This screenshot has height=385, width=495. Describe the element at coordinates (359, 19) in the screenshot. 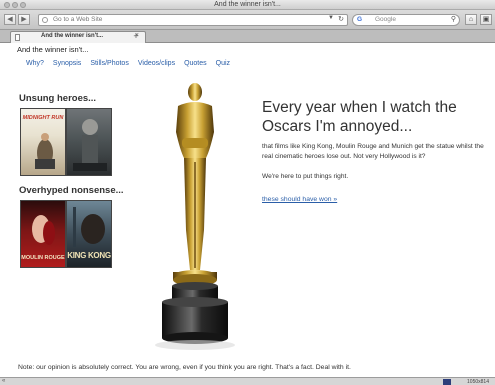

I see `google-logo-icon: G` at that location.